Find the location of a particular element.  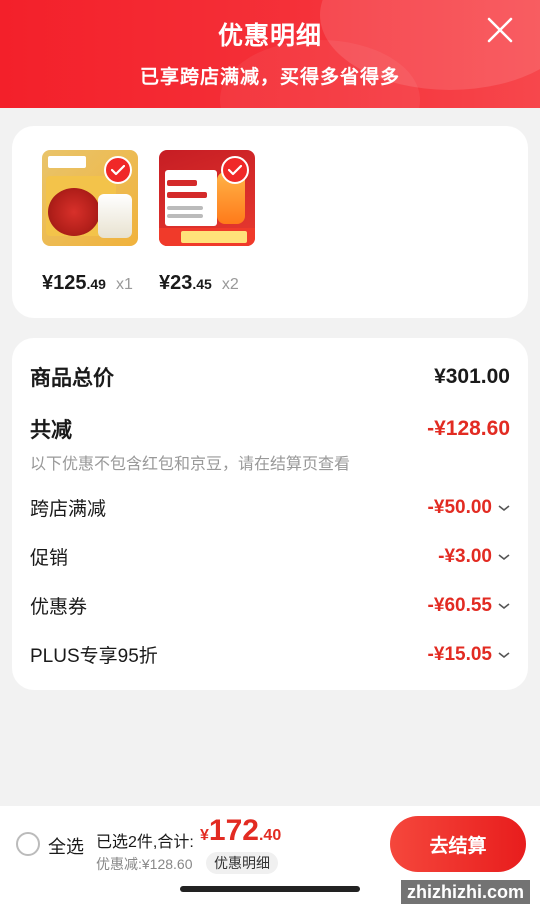

product-qty: x1 is located at coordinates (124, 284).